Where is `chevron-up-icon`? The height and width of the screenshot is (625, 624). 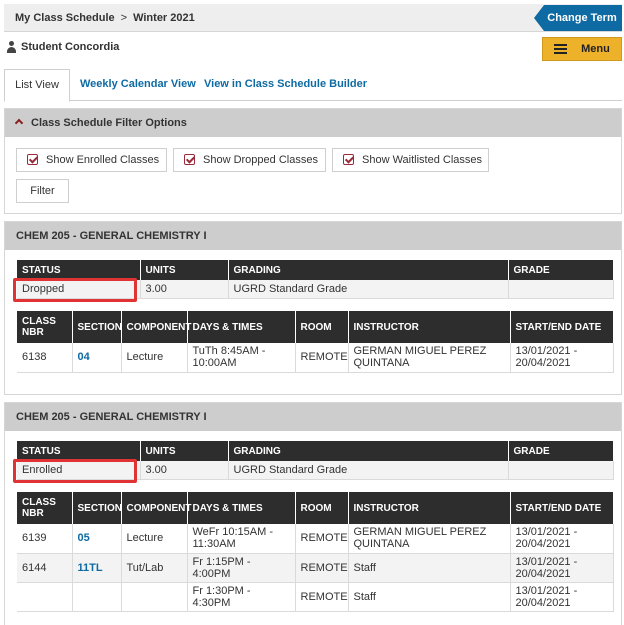 chevron-up-icon is located at coordinates (19, 123).